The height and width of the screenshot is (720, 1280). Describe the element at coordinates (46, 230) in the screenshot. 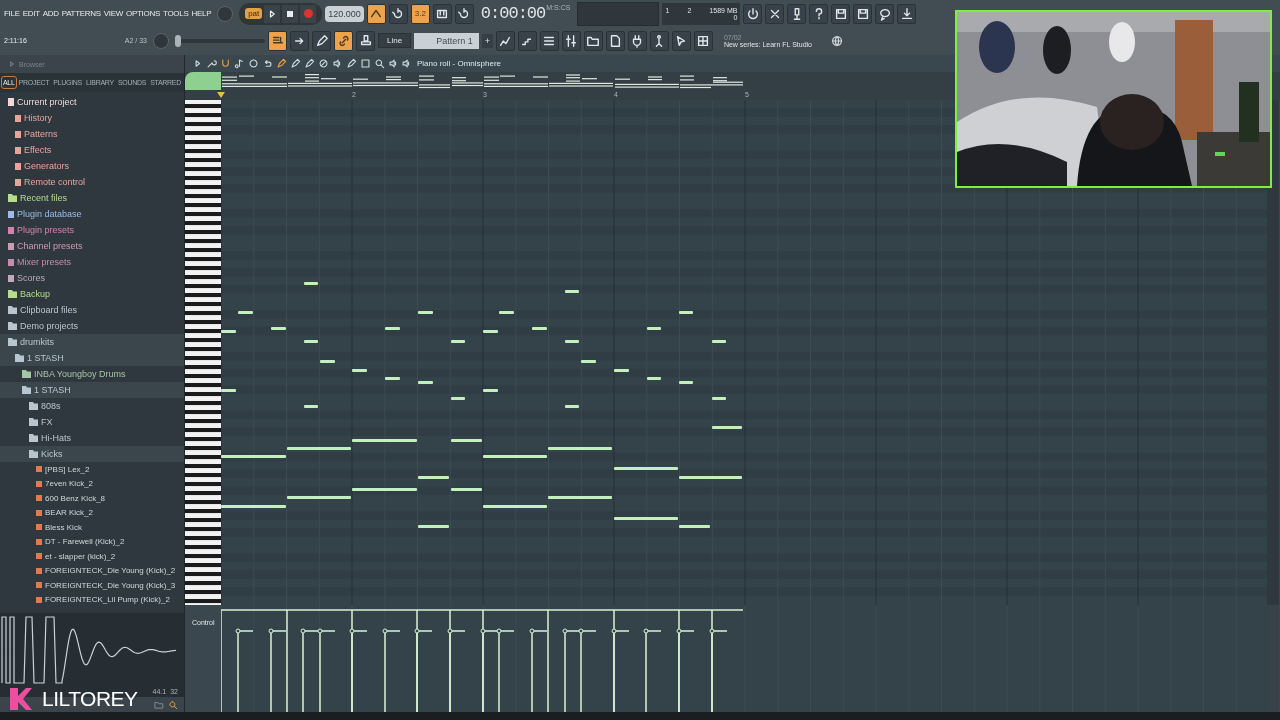

I see `tree-item: Plugin presets` at that location.